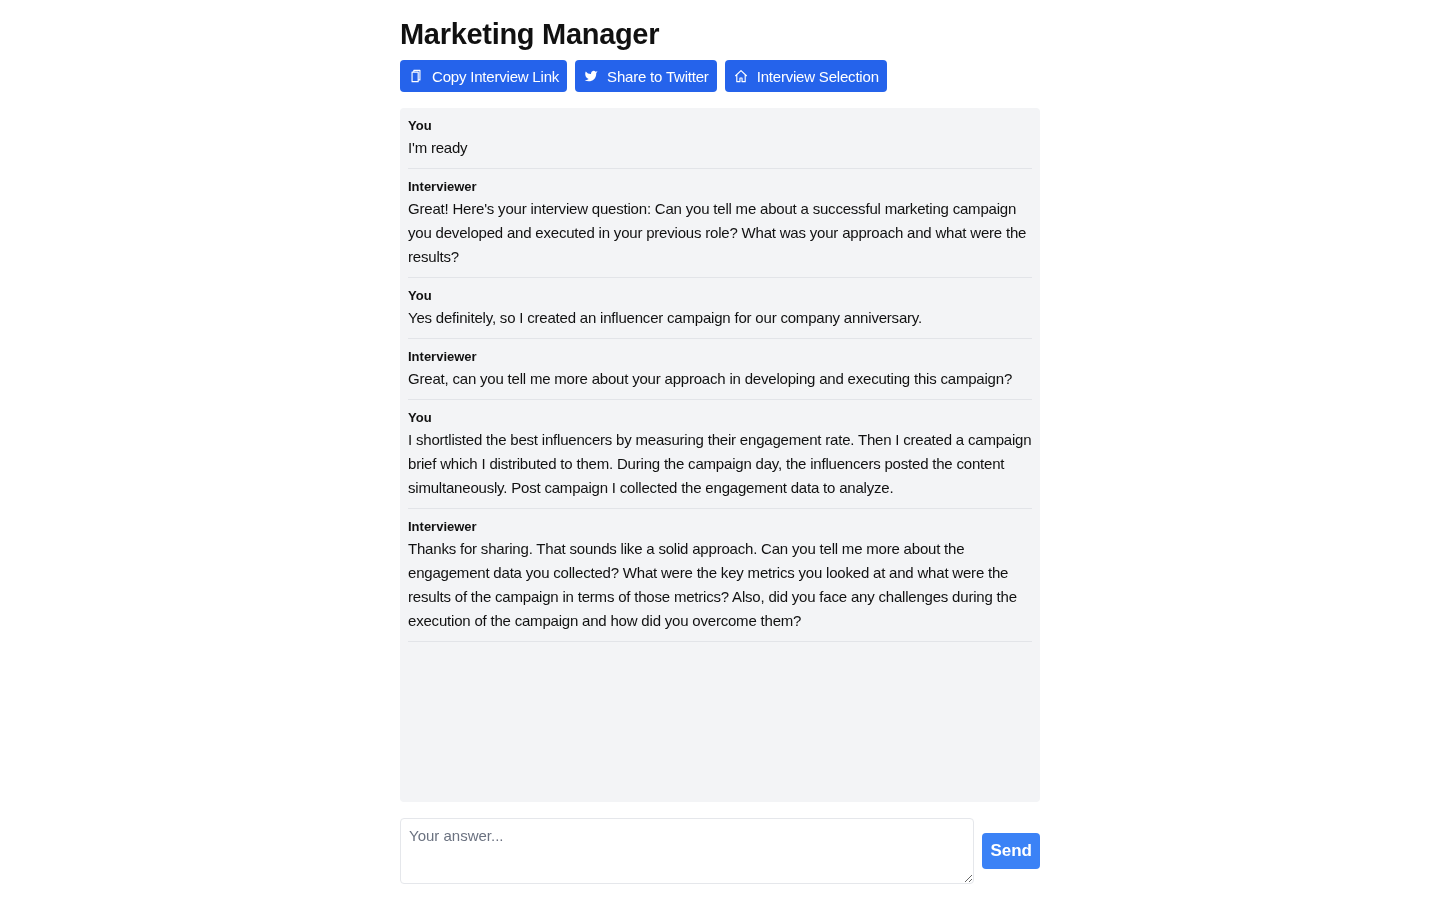 This screenshot has height=900, width=1440. What do you see at coordinates (591, 76) in the screenshot?
I see `bird-icon` at bounding box center [591, 76].